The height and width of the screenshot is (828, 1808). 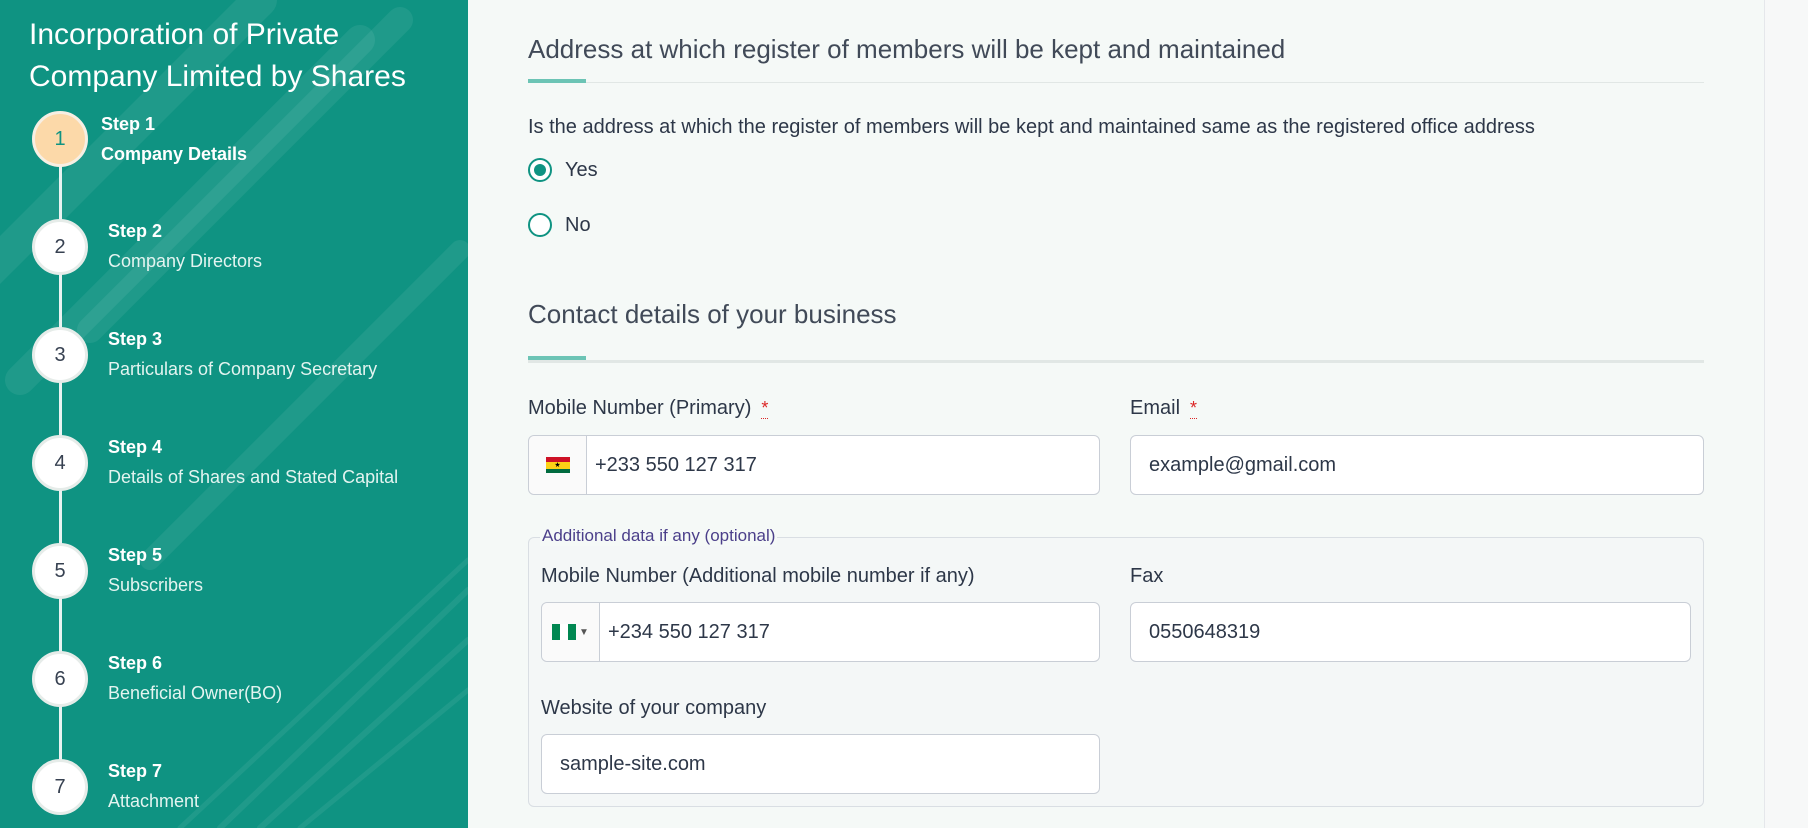 I want to click on country-selector: ▼, so click(x=571, y=632).